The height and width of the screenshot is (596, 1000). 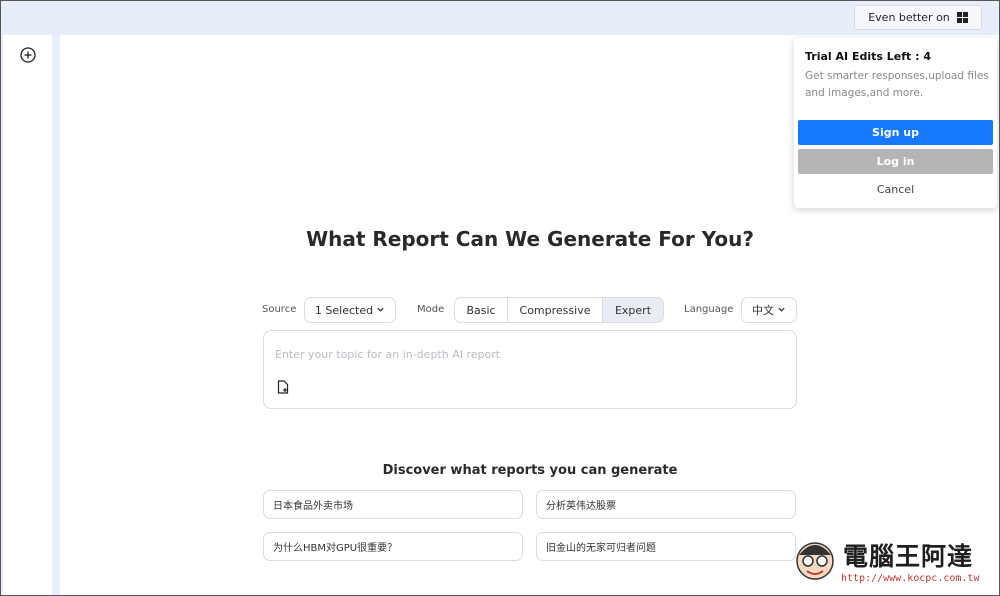 I want to click on language-select: 中文, so click(x=769, y=310).